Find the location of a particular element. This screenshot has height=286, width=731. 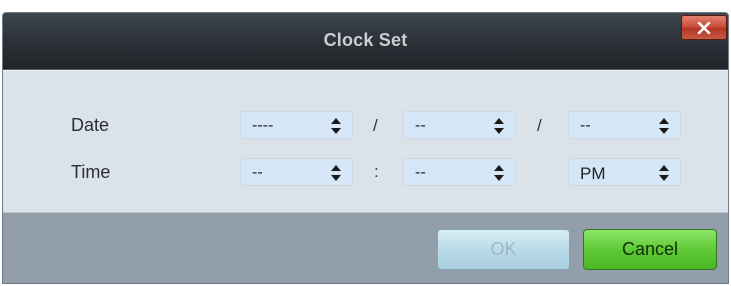

year-spinner: ---- is located at coordinates (296, 125).